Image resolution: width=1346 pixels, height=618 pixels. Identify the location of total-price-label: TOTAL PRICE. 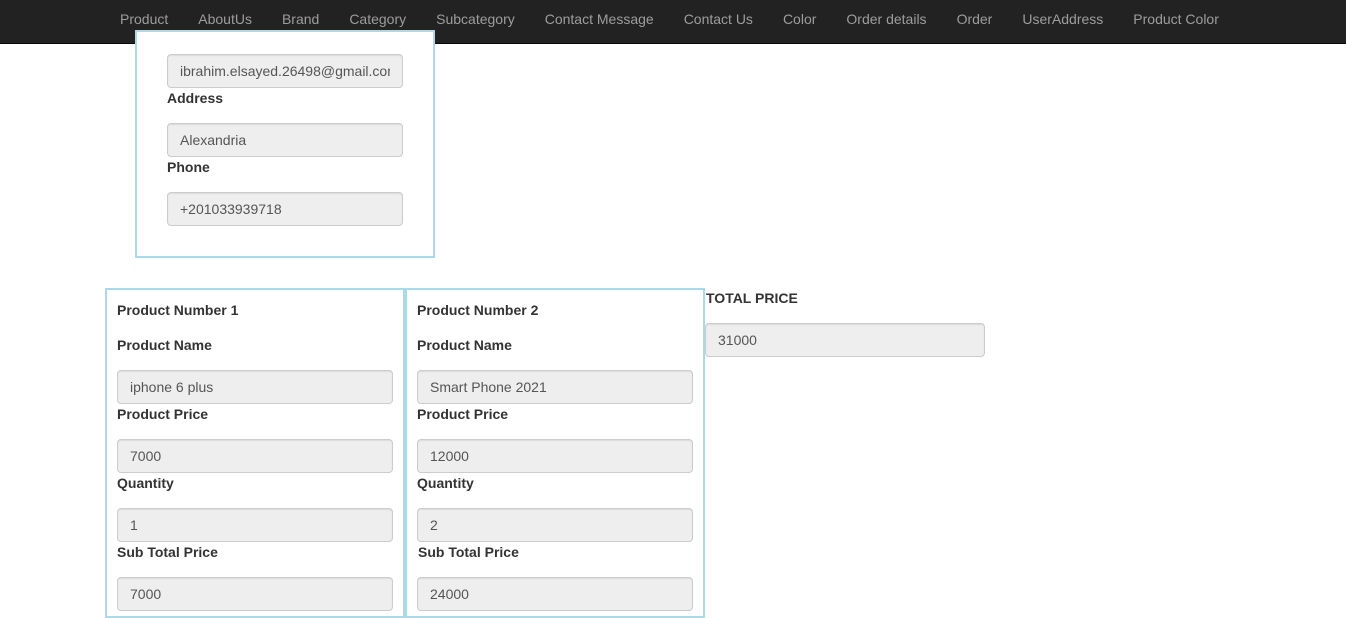
(752, 298).